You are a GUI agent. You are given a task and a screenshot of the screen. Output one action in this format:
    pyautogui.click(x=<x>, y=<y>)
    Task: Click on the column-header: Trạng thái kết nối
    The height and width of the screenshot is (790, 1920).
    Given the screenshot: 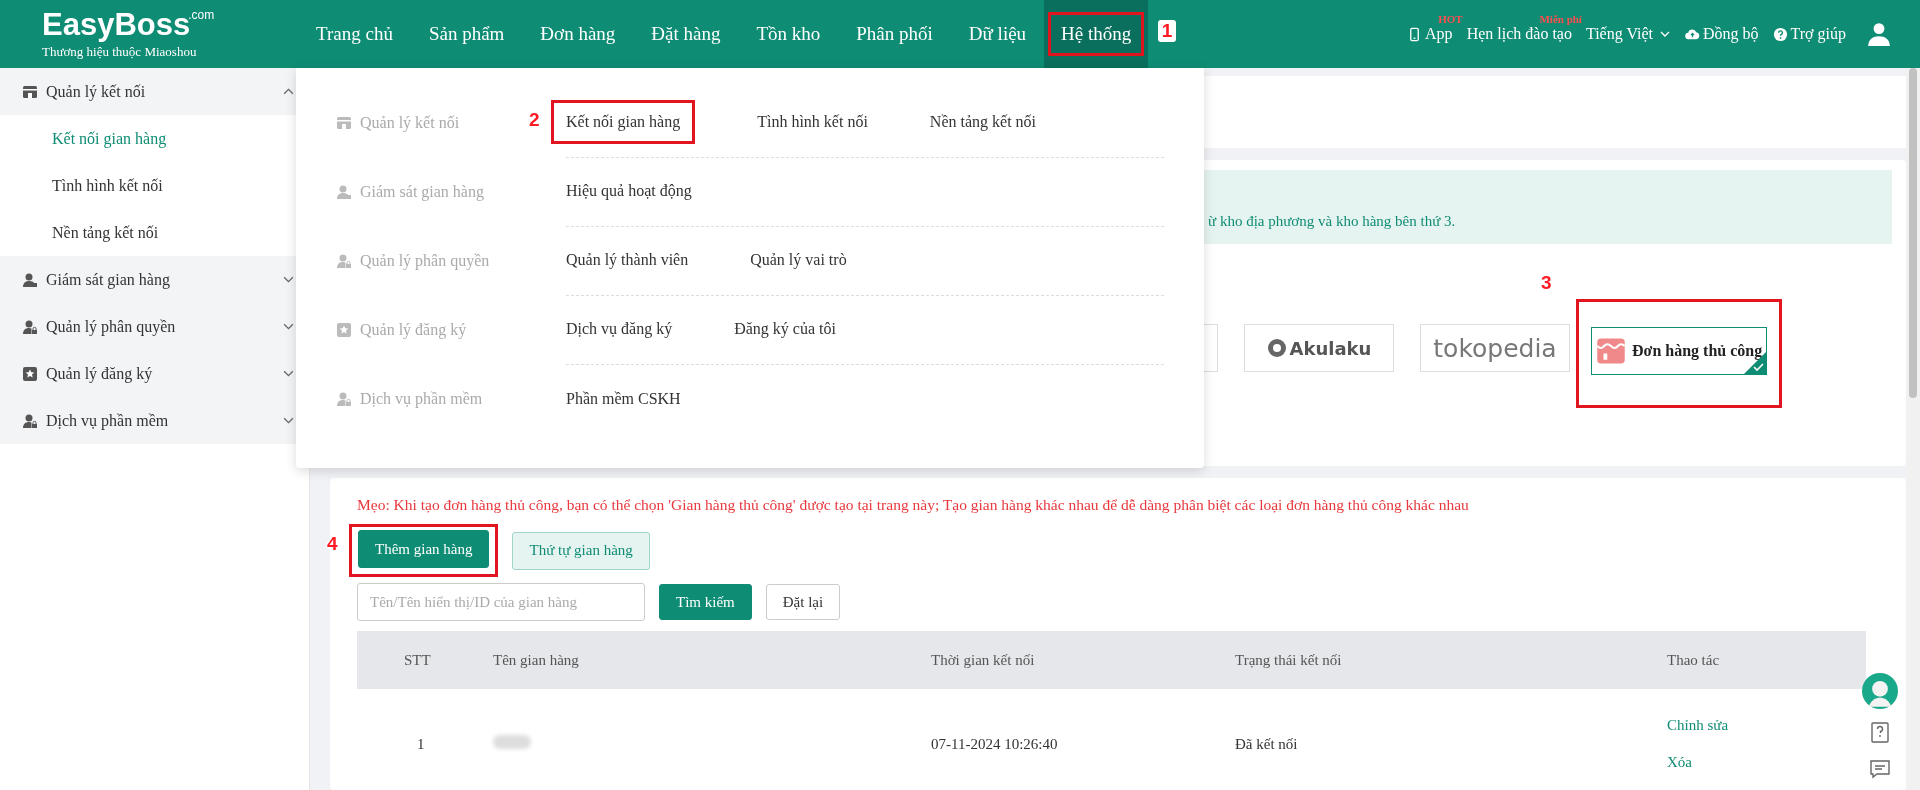 What is the action you would take?
    pyautogui.click(x=1289, y=660)
    